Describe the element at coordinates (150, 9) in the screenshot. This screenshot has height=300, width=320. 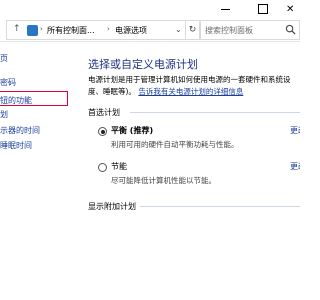
I see `title-bar: ✕` at that location.